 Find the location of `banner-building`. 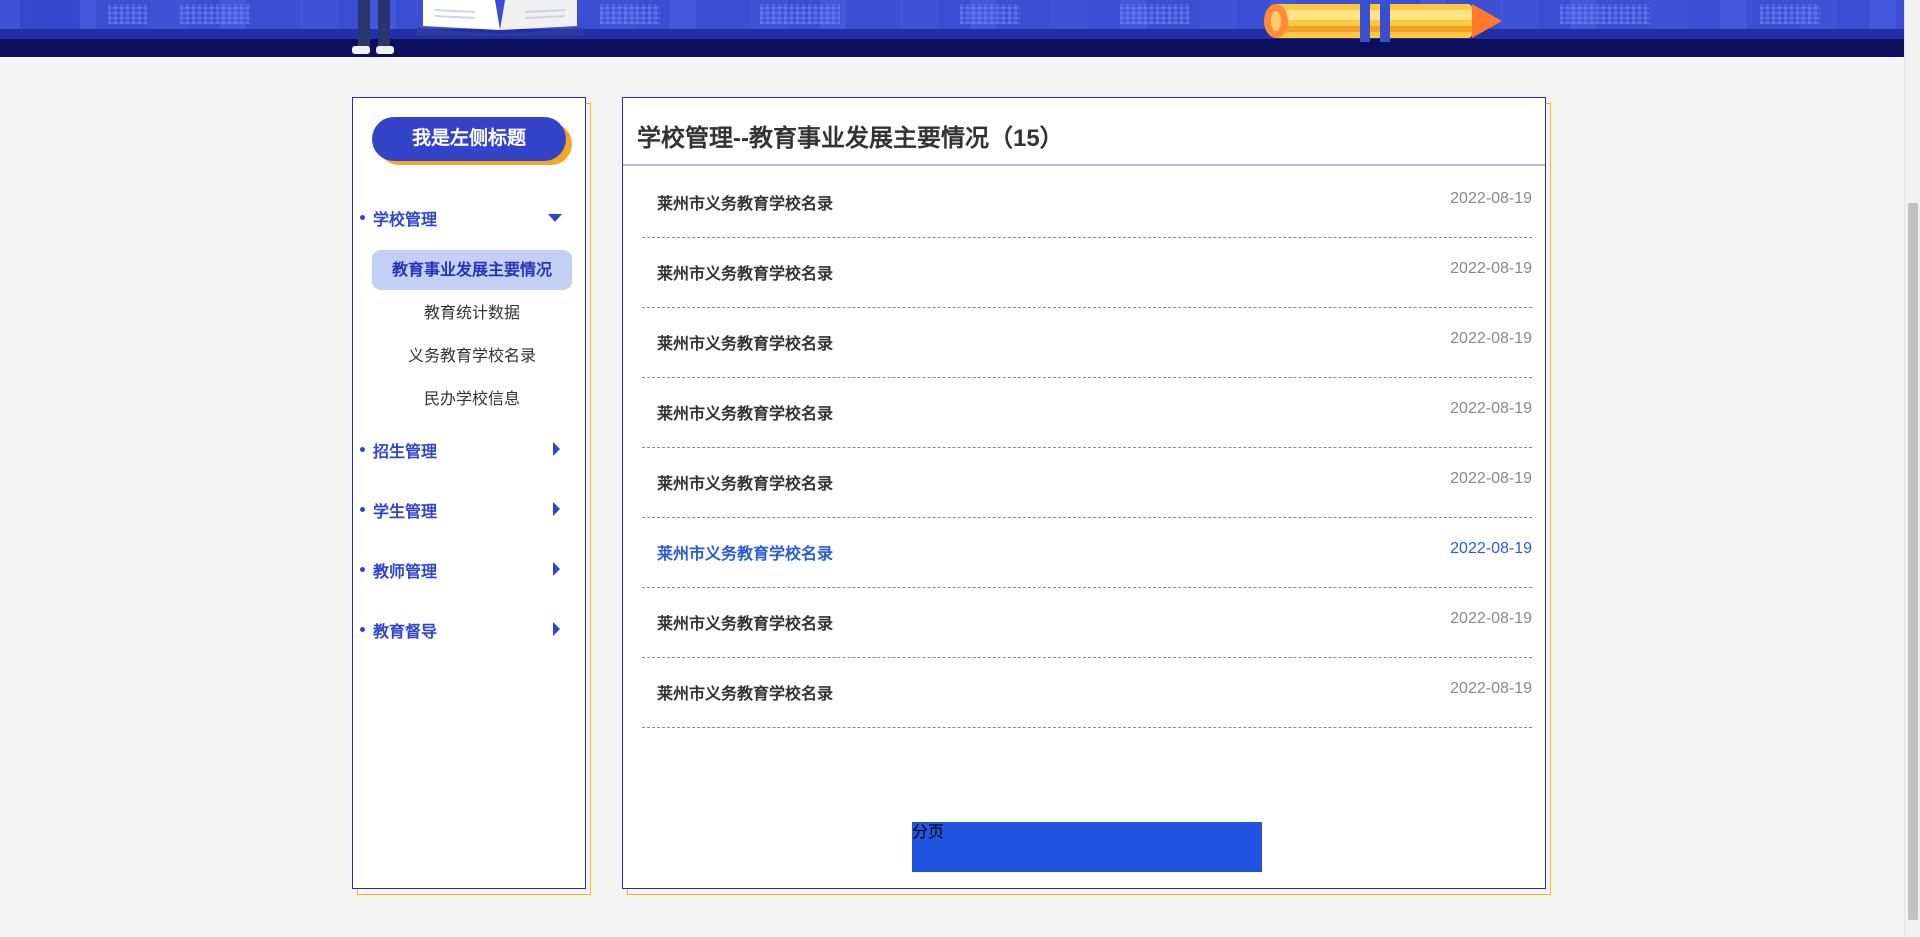

banner-building is located at coordinates (50, 14).